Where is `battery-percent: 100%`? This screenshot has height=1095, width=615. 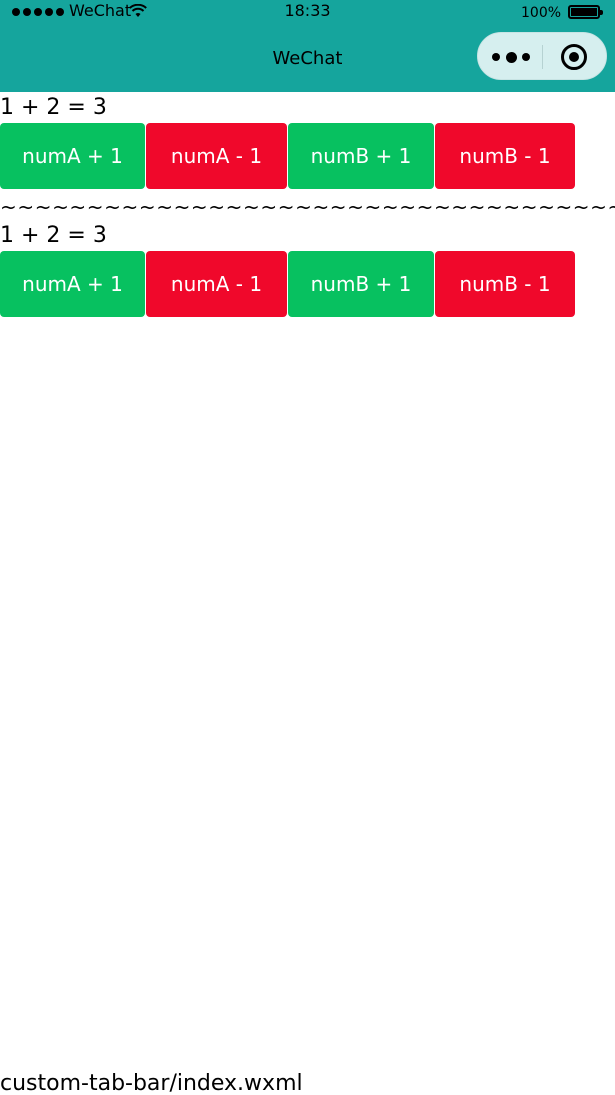 battery-percent: 100% is located at coordinates (541, 13).